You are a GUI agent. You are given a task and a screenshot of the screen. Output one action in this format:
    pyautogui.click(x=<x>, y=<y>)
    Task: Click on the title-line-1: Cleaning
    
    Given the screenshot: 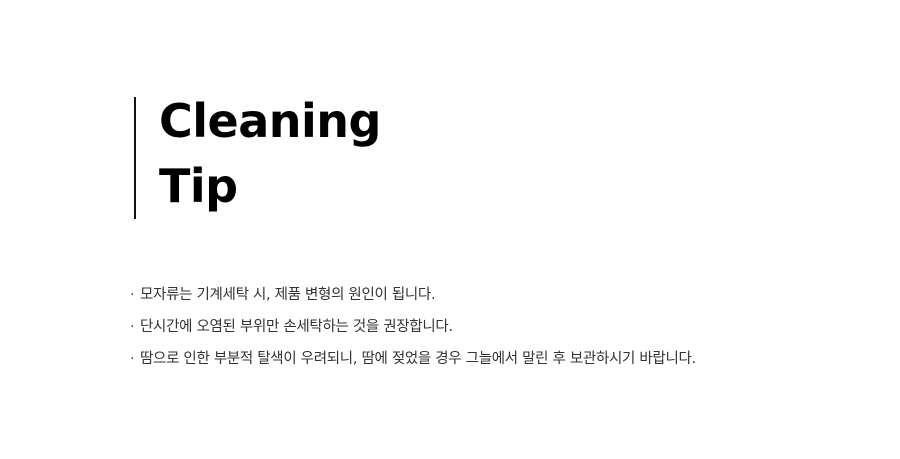 What is the action you would take?
    pyautogui.click(x=270, y=121)
    